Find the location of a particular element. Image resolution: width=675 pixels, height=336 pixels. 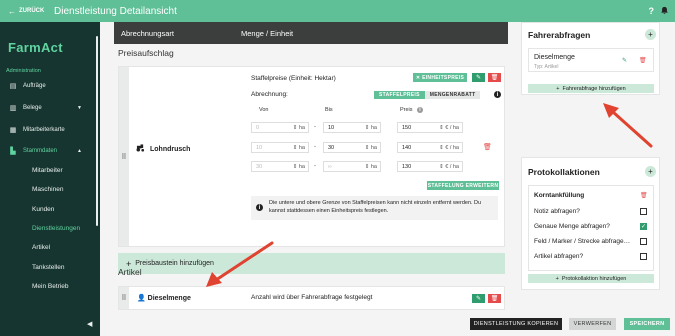

einheitspreis-button: ✕ EINHEITSPREIS is located at coordinates (440, 77).